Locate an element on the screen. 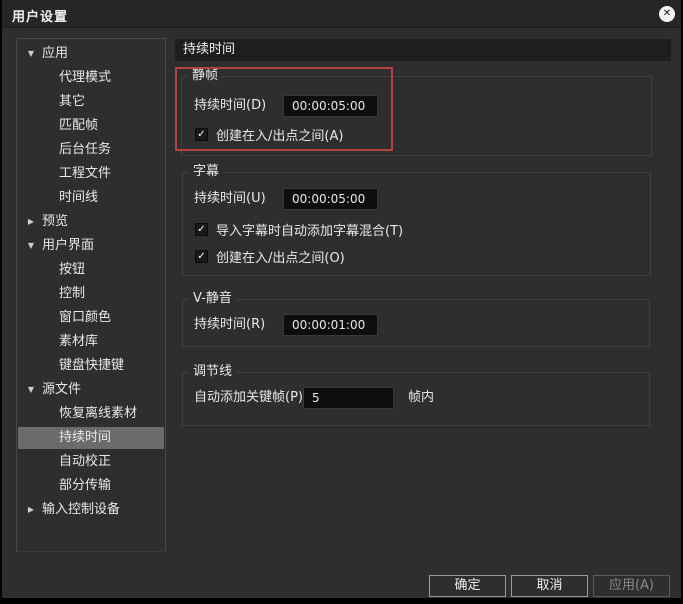 Image resolution: width=683 pixels, height=604 pixels. sidebar-item-label: 自动校正 is located at coordinates (85, 461).